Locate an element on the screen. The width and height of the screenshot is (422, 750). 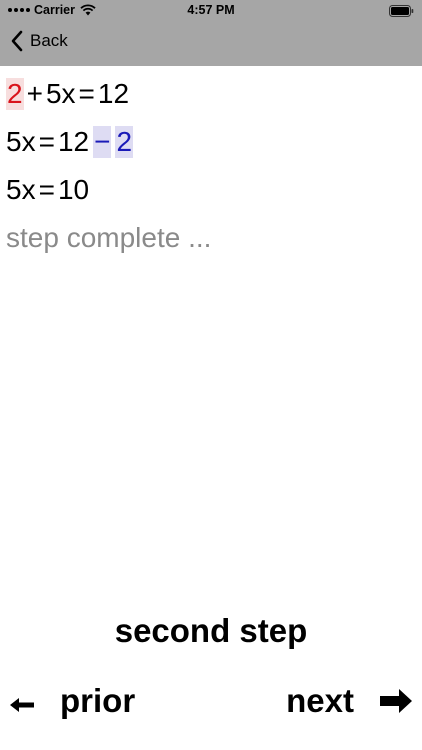
step-title: second step is located at coordinates (211, 630).